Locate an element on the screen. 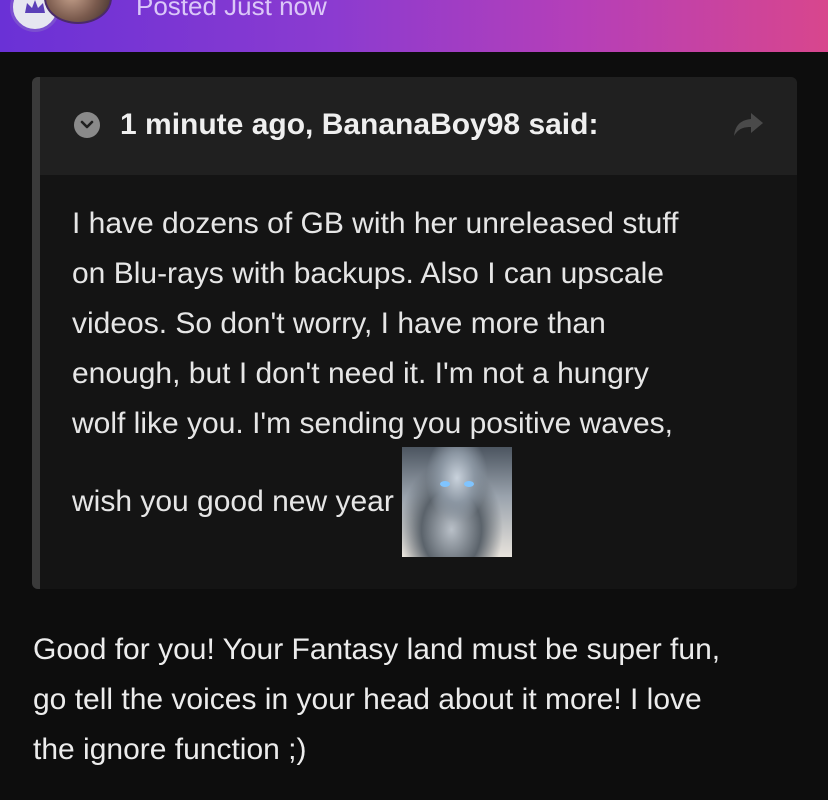  share-arrow-icon is located at coordinates (749, 124).